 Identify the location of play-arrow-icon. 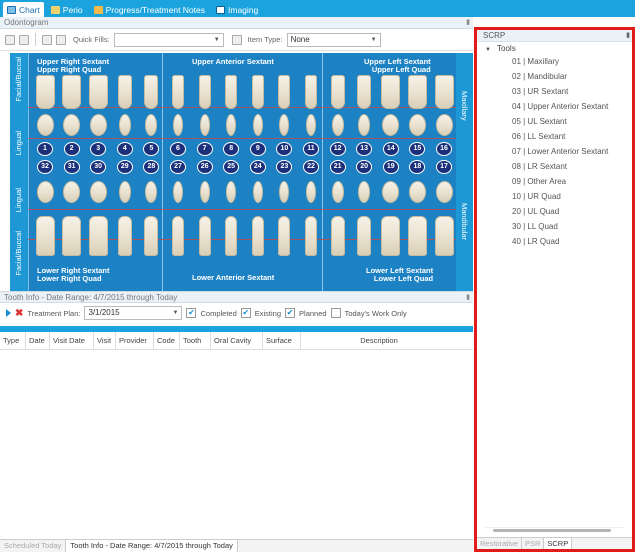
(8, 313).